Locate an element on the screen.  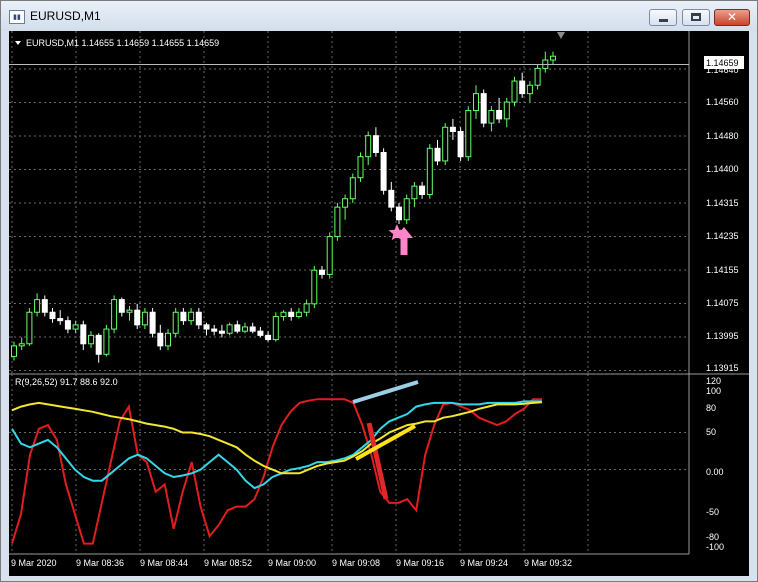
annotation-trendline-lightblue is located at coordinates (385, 392).